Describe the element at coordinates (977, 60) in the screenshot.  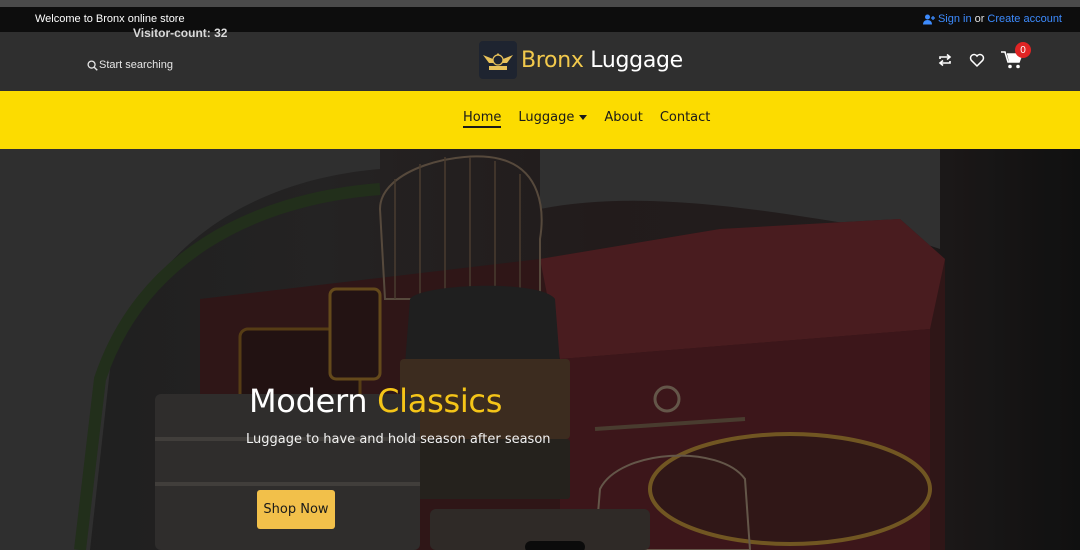
I see `heart-icon` at that location.